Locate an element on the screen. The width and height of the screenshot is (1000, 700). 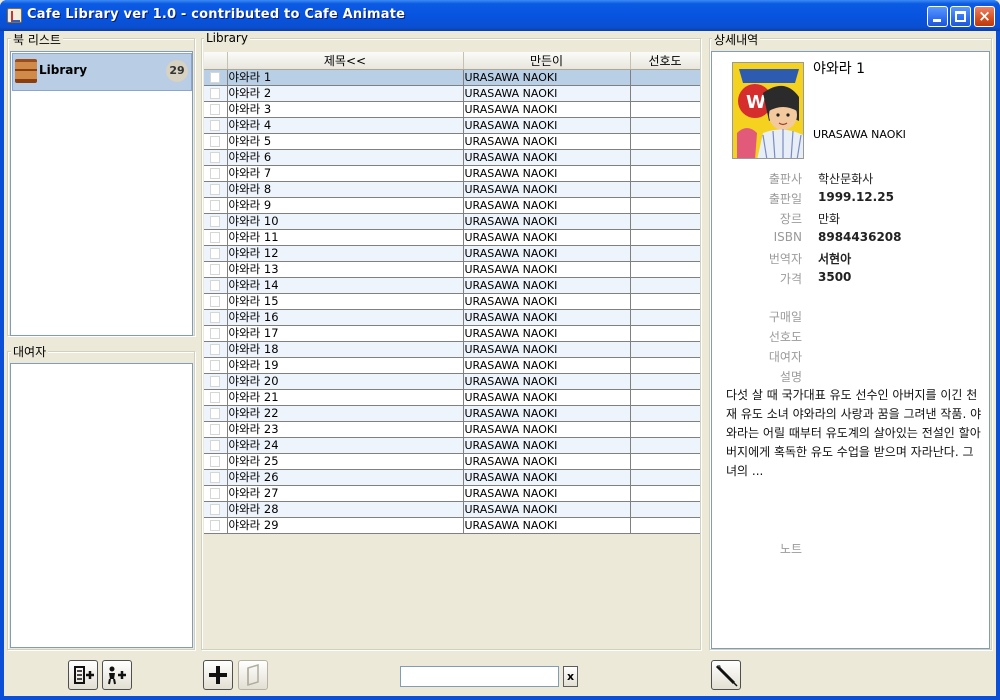
table-row: 야와라 19 URASAWA NAOKI is located at coordinates (452, 365).